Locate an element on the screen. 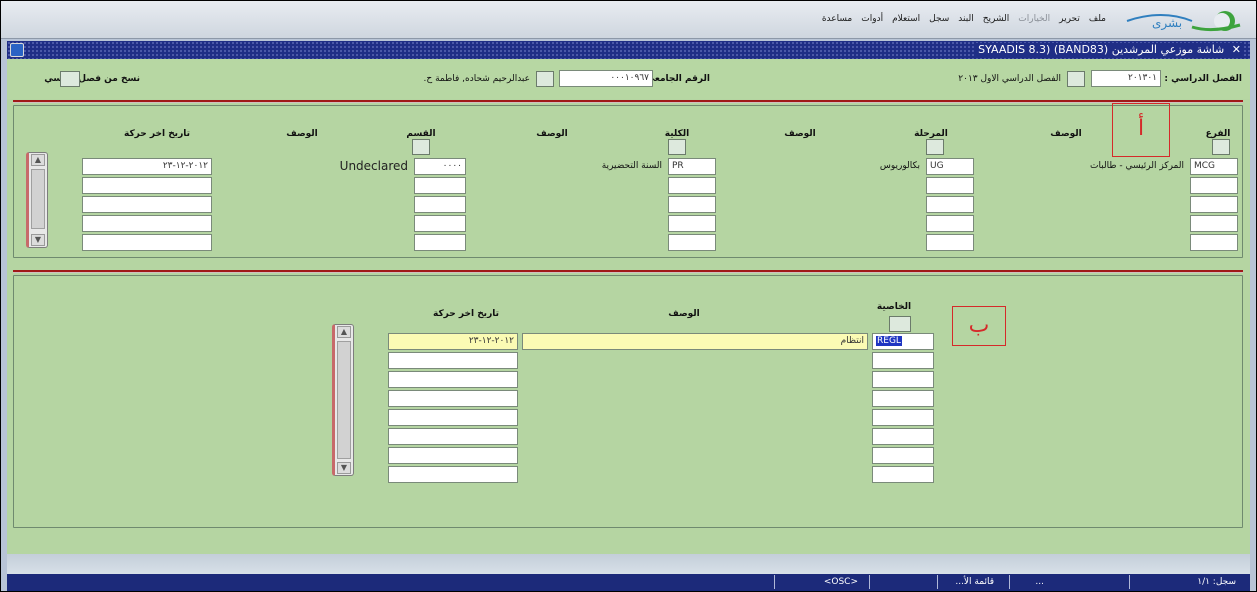  annotation-callout-a: أ is located at coordinates (1141, 130).